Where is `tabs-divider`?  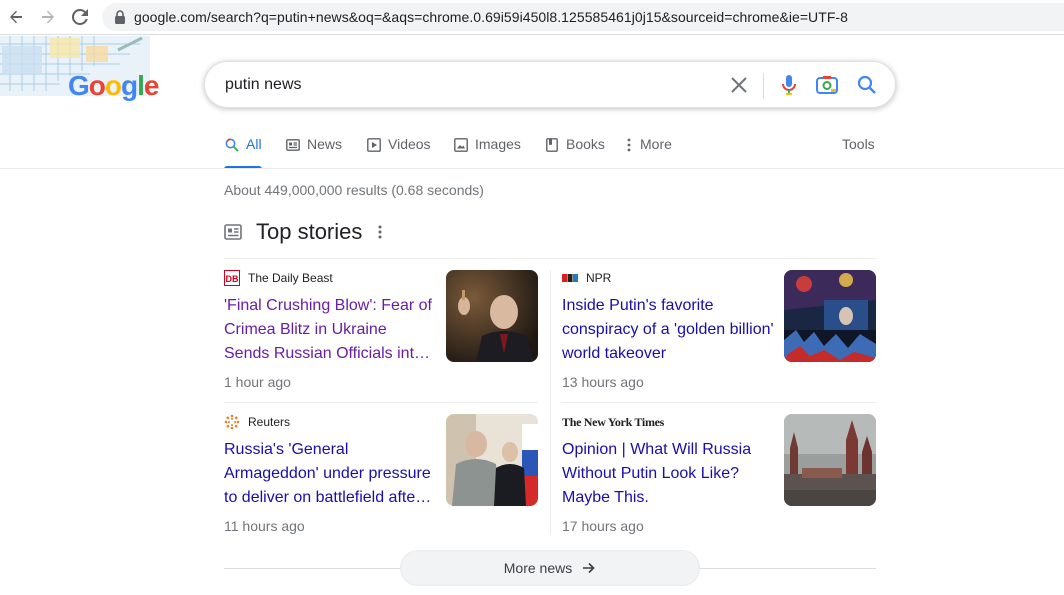 tabs-divider is located at coordinates (532, 168).